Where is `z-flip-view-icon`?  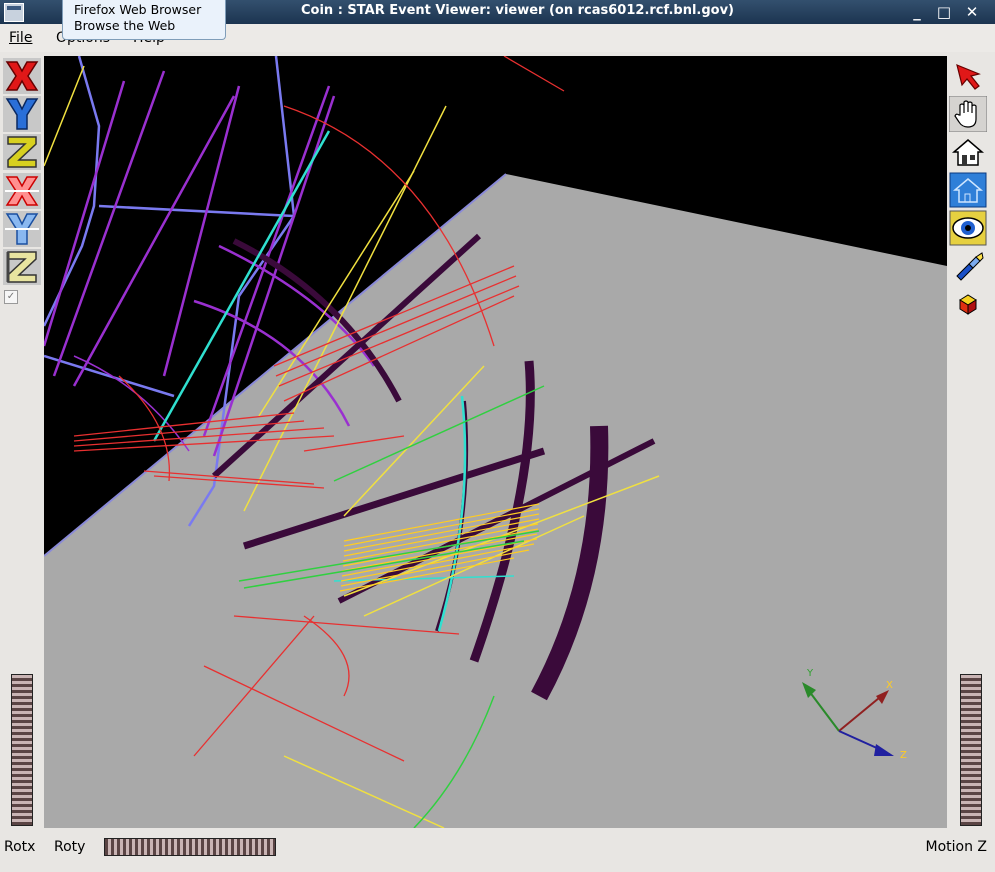 z-flip-view-icon is located at coordinates (22, 267).